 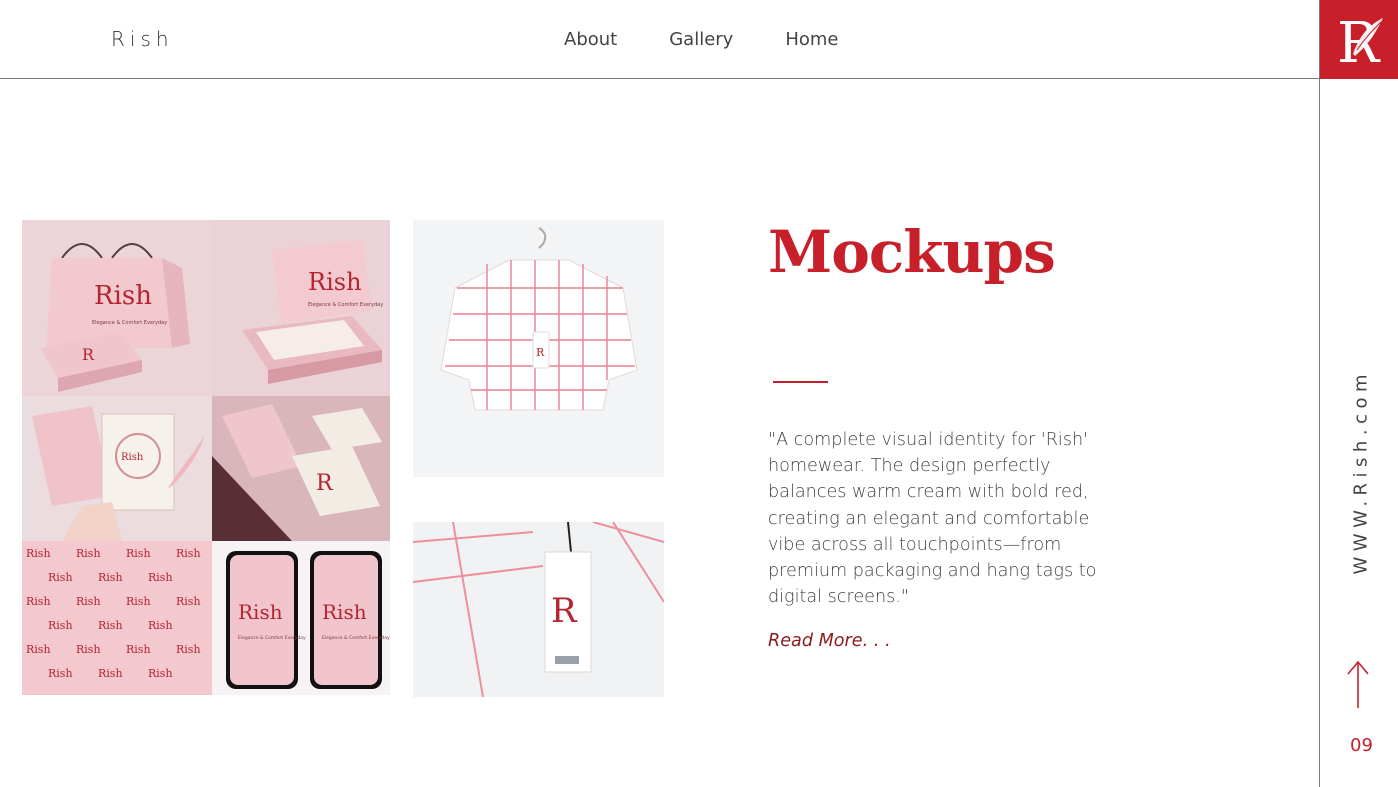 What do you see at coordinates (1319, 393) in the screenshot?
I see `sidebar-divider` at bounding box center [1319, 393].